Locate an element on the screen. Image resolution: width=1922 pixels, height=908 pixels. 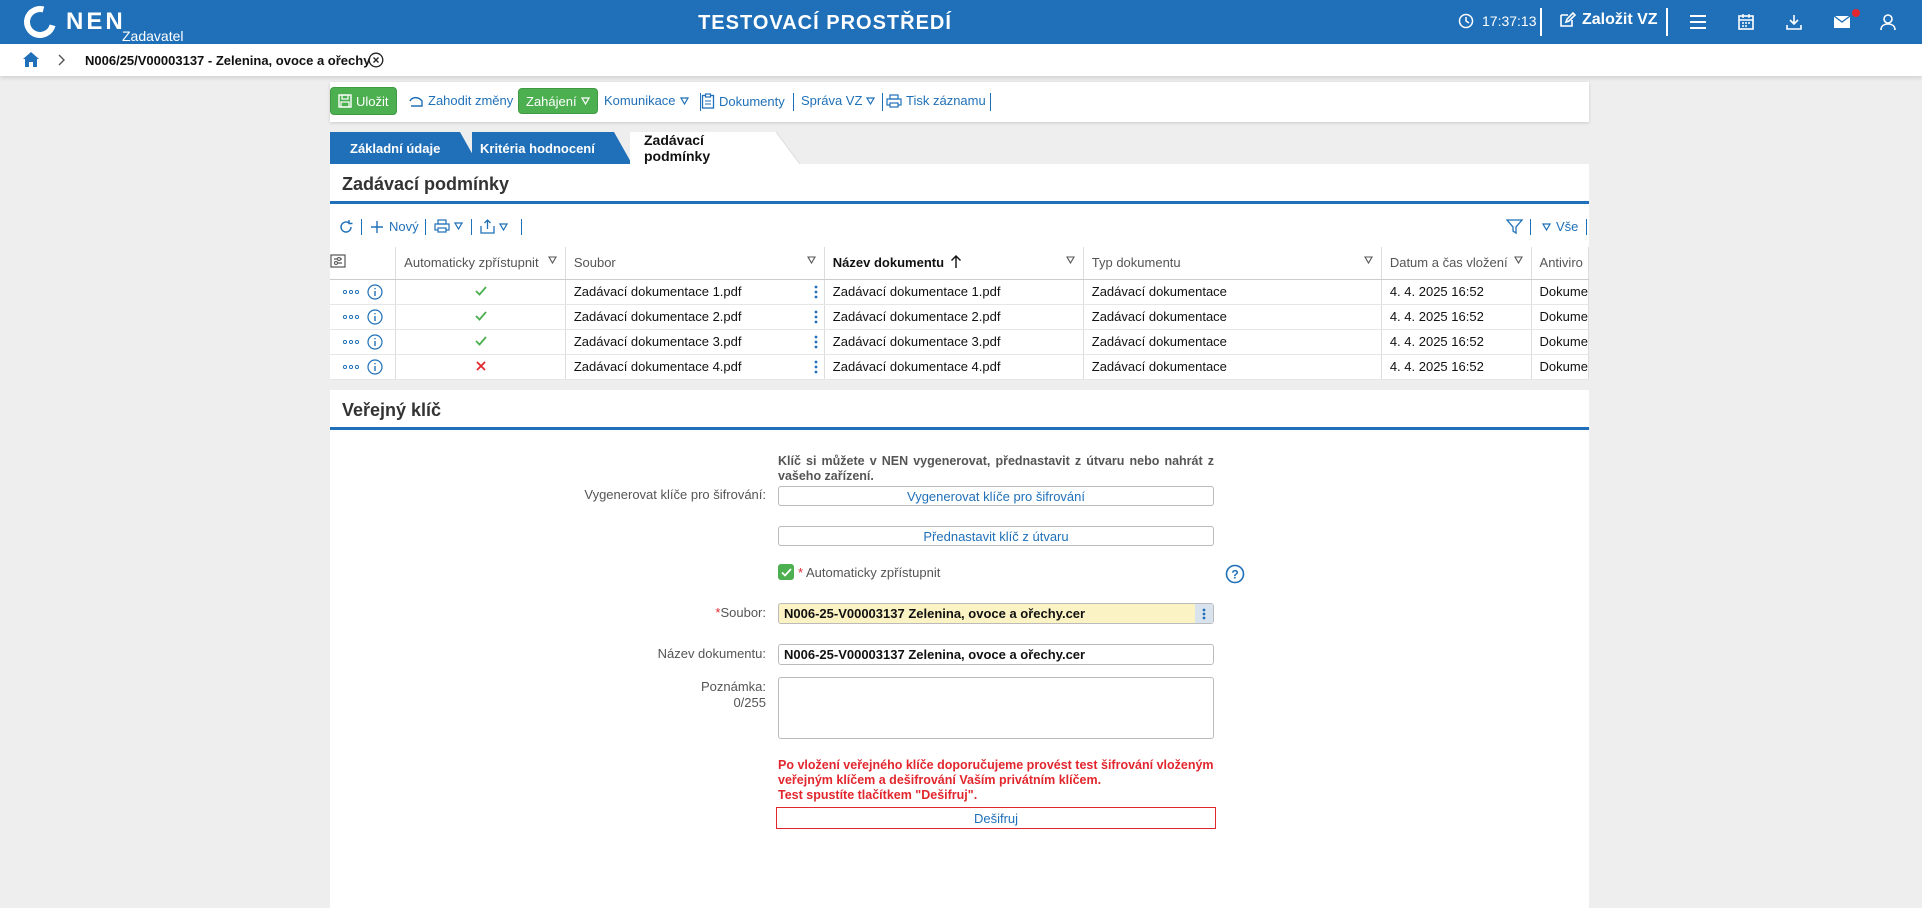
tab-basic-data: Základní údaje is located at coordinates (395, 148).